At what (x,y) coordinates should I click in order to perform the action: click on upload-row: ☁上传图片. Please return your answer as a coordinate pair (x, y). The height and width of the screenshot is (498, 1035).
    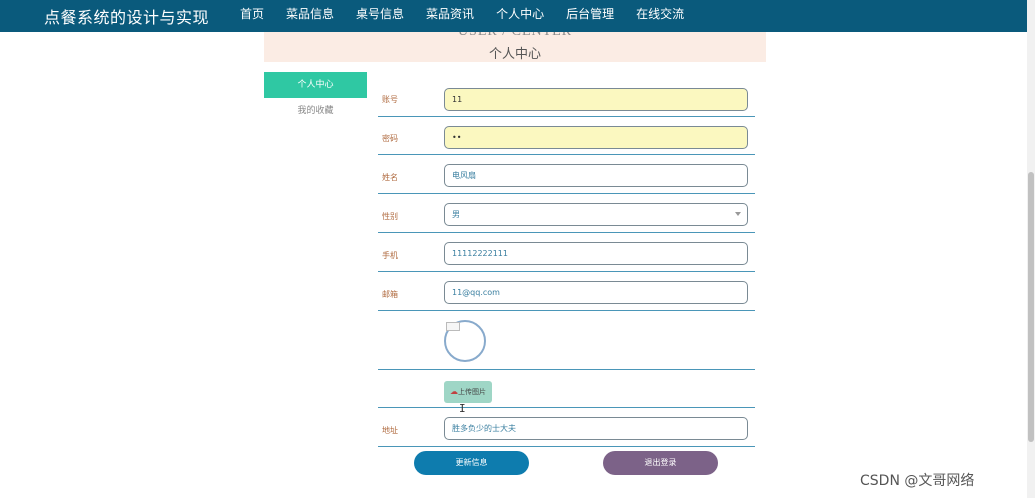
    Looking at the image, I should click on (566, 389).